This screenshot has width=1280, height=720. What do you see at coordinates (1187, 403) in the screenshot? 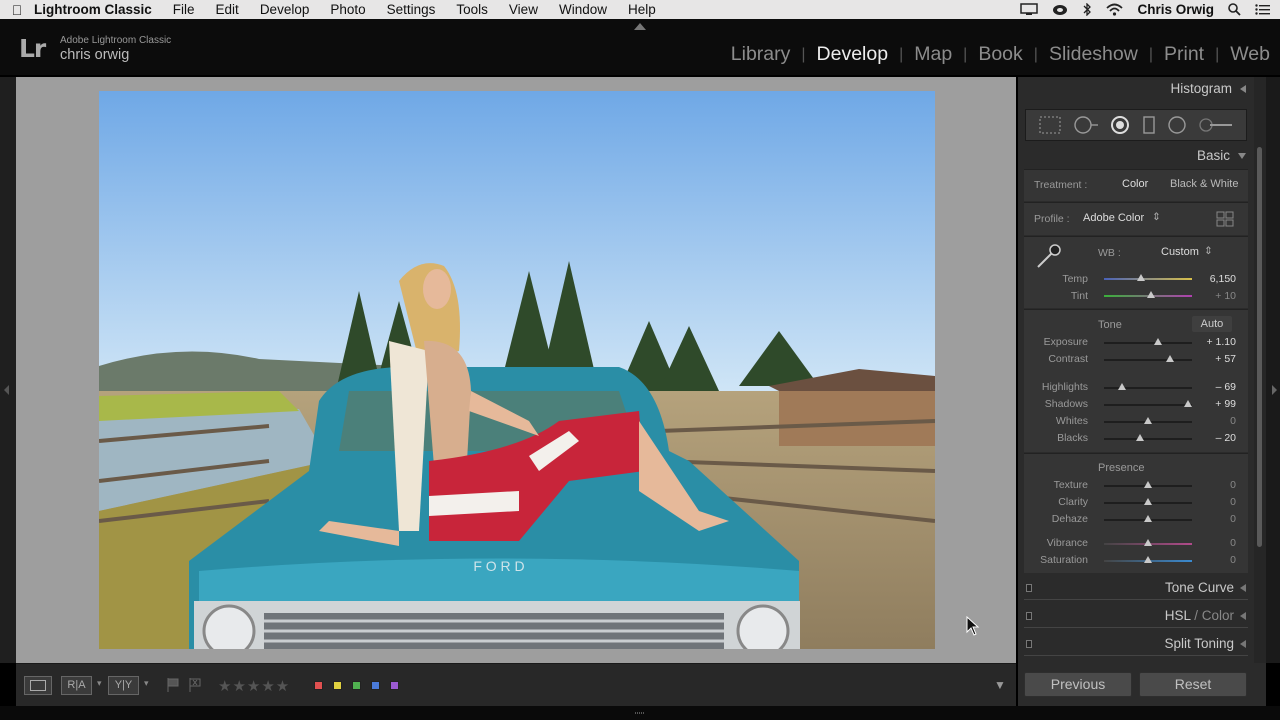
I see `shadows-slider-thumb` at bounding box center [1187, 403].